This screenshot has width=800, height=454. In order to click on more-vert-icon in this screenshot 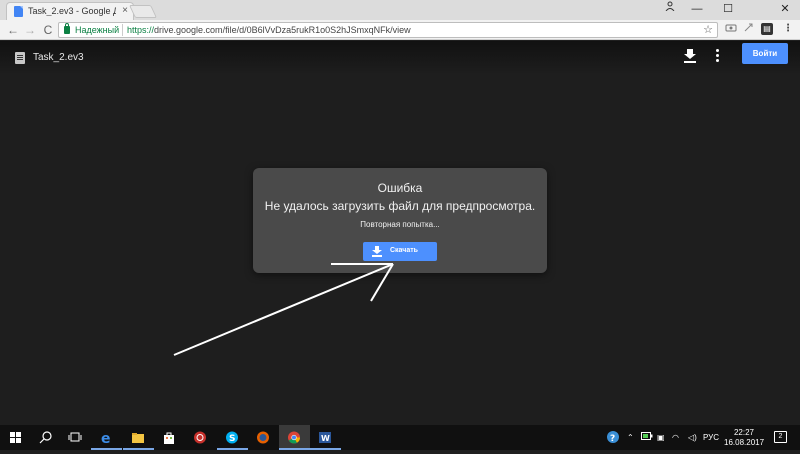, I will do `click(718, 56)`.